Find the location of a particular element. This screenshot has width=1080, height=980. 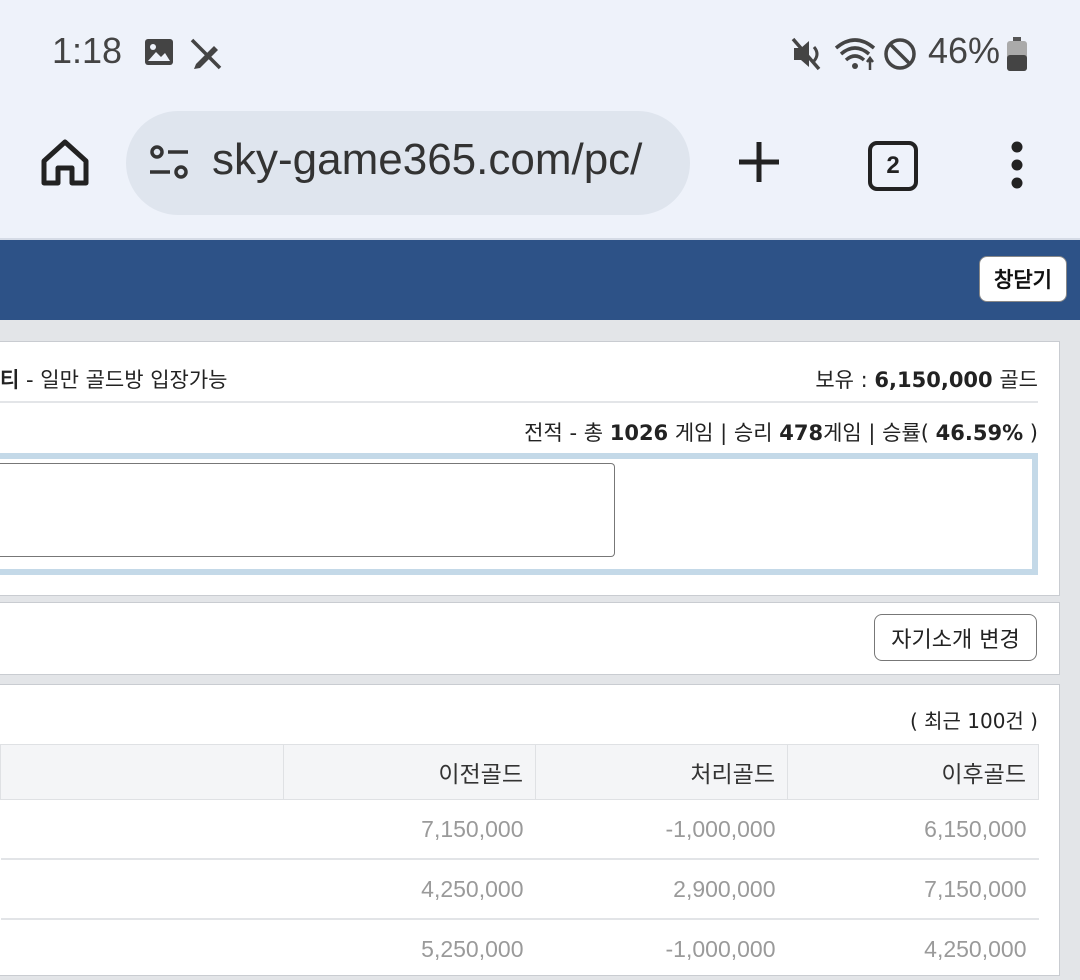

games-label: 게임 | 승리 is located at coordinates (724, 433).